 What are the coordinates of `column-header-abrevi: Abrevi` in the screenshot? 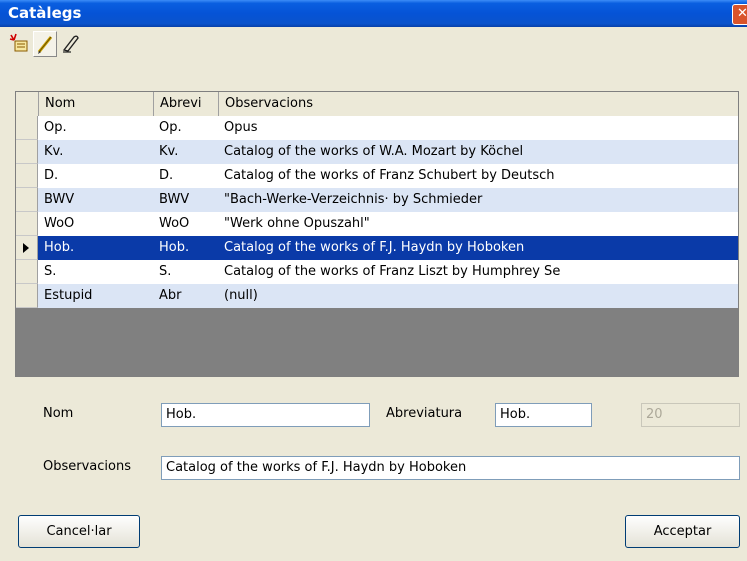 It's located at (186, 104).